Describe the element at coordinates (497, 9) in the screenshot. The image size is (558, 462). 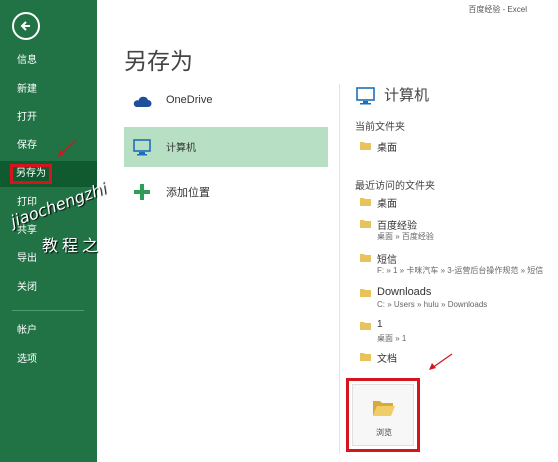
I see `window-title: 百度经验 - Excel` at that location.